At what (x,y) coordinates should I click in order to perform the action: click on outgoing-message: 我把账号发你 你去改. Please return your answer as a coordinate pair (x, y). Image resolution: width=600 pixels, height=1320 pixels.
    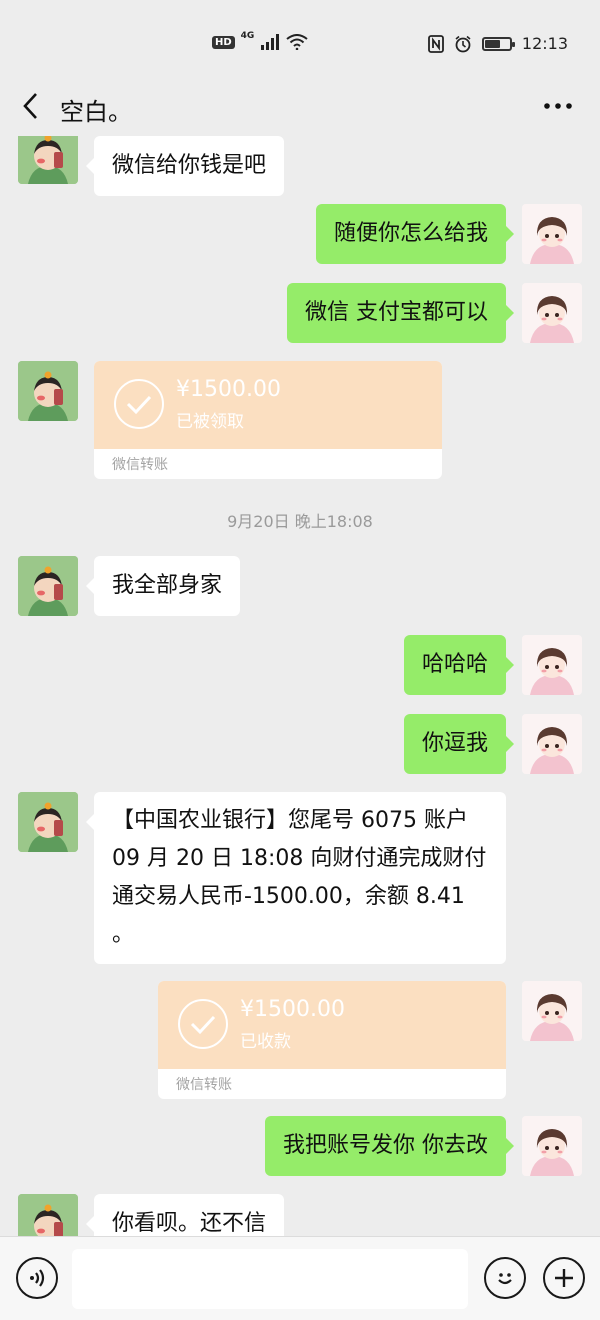
    Looking at the image, I should click on (389, 1146).